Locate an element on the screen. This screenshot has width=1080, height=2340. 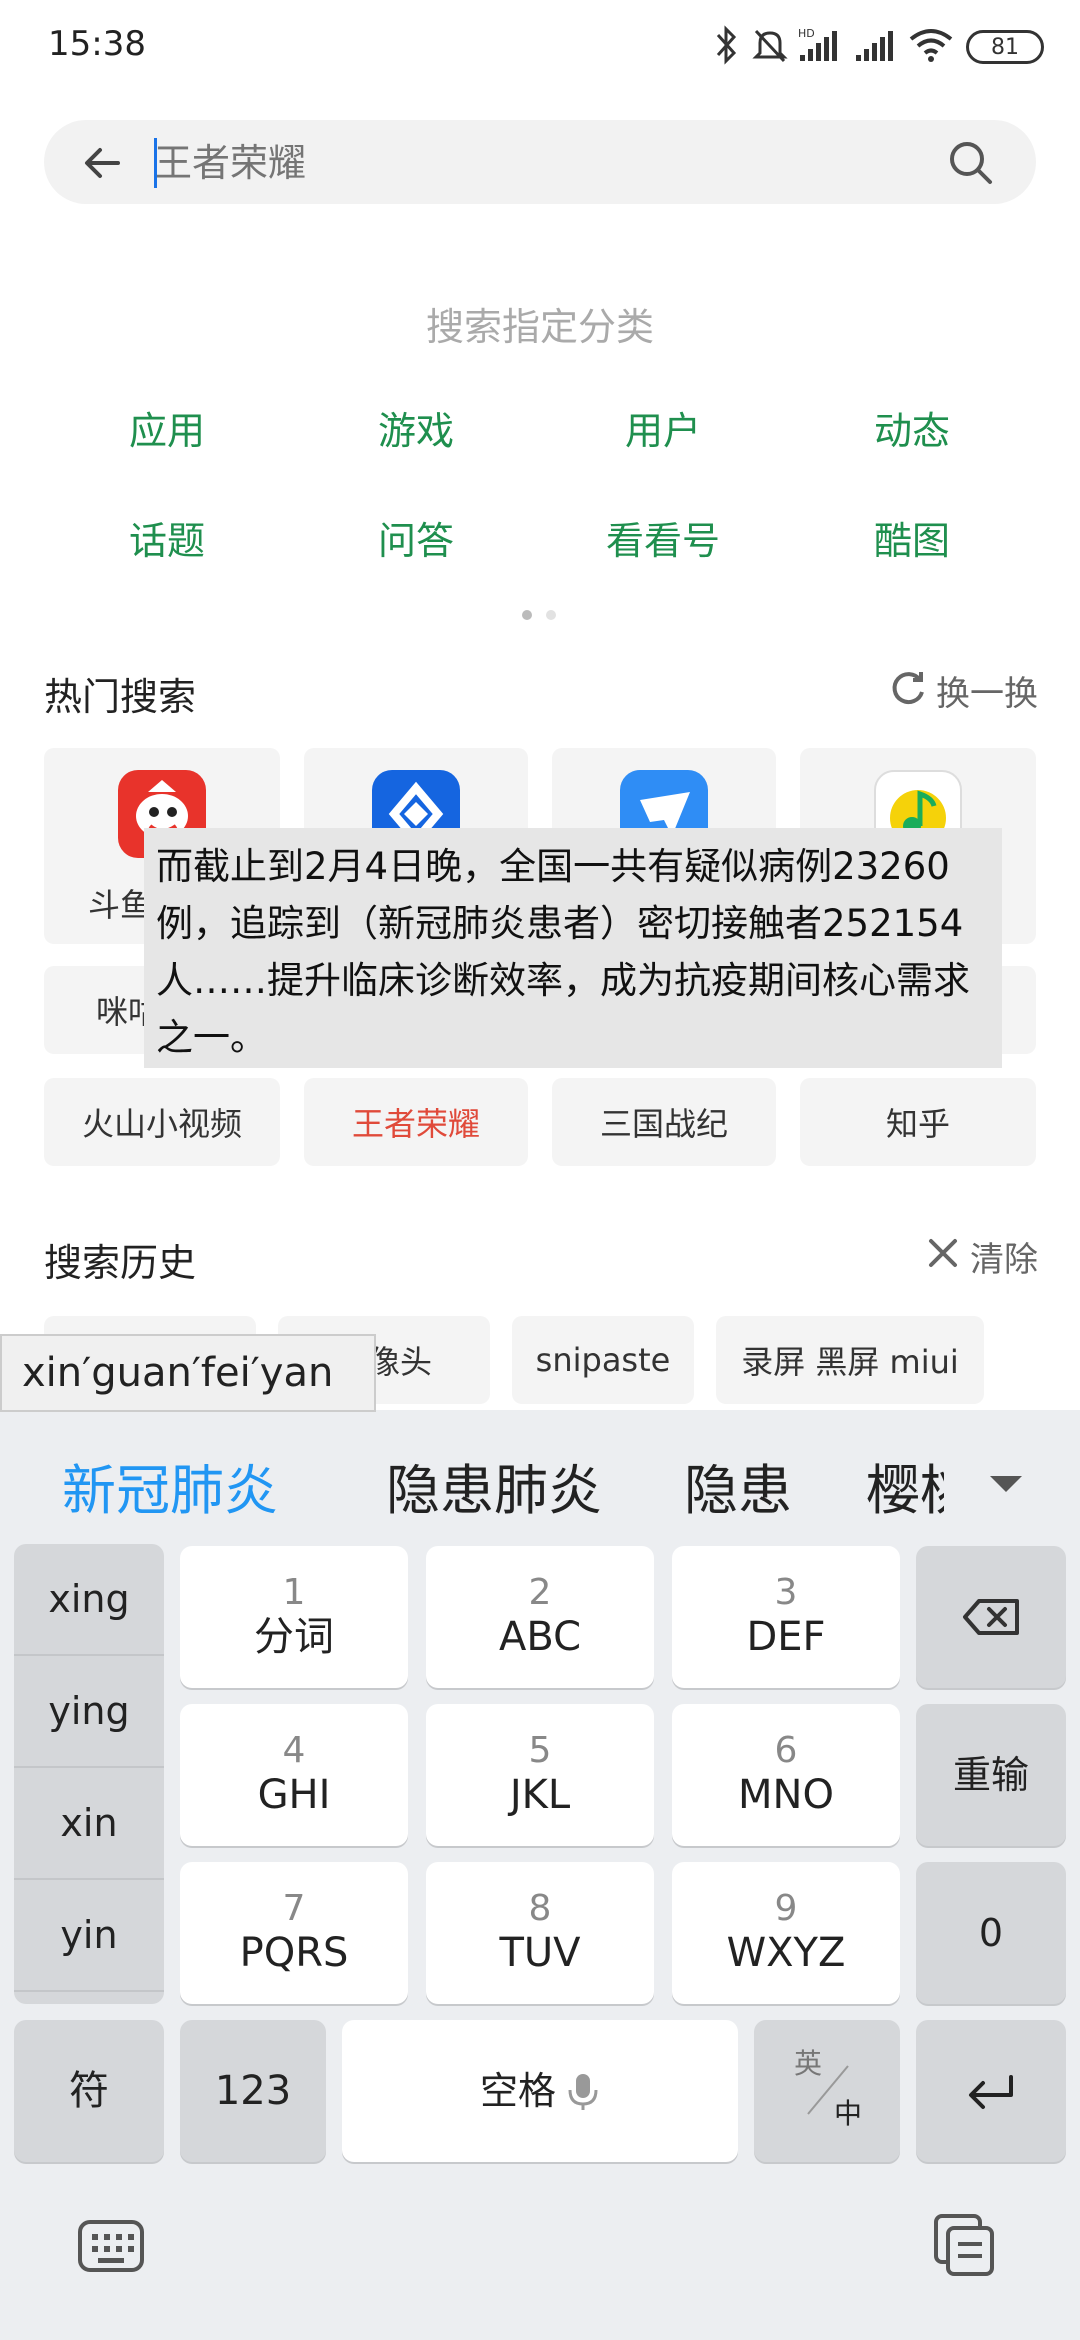
key-label: 分词 is located at coordinates (294, 1637).